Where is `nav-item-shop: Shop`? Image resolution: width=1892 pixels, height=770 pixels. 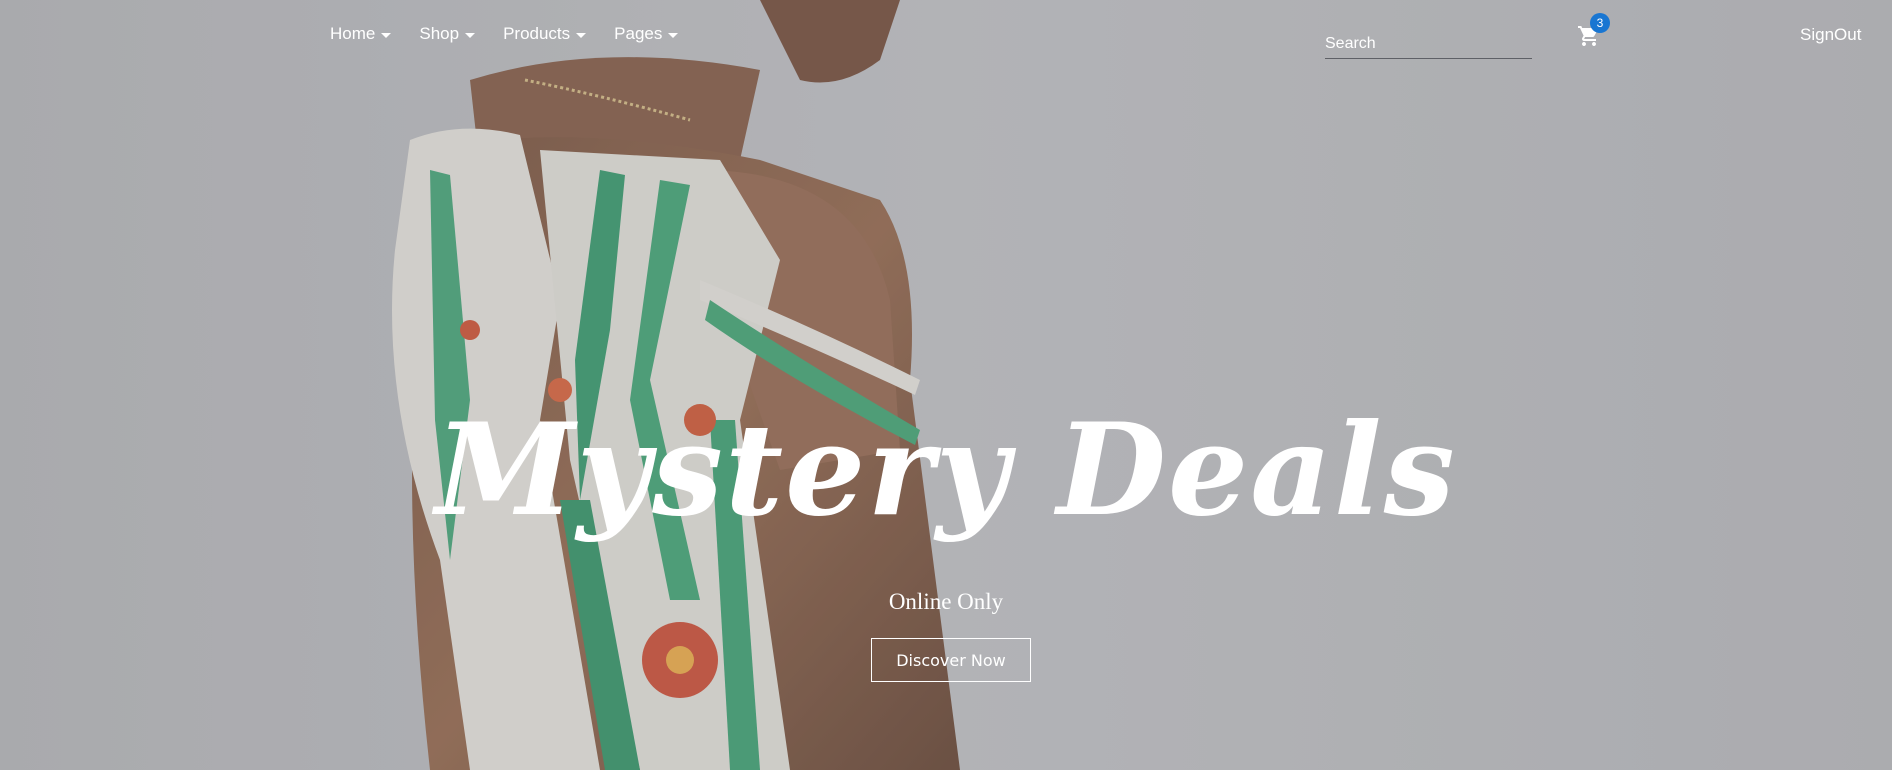 nav-item-shop: Shop is located at coordinates (447, 34).